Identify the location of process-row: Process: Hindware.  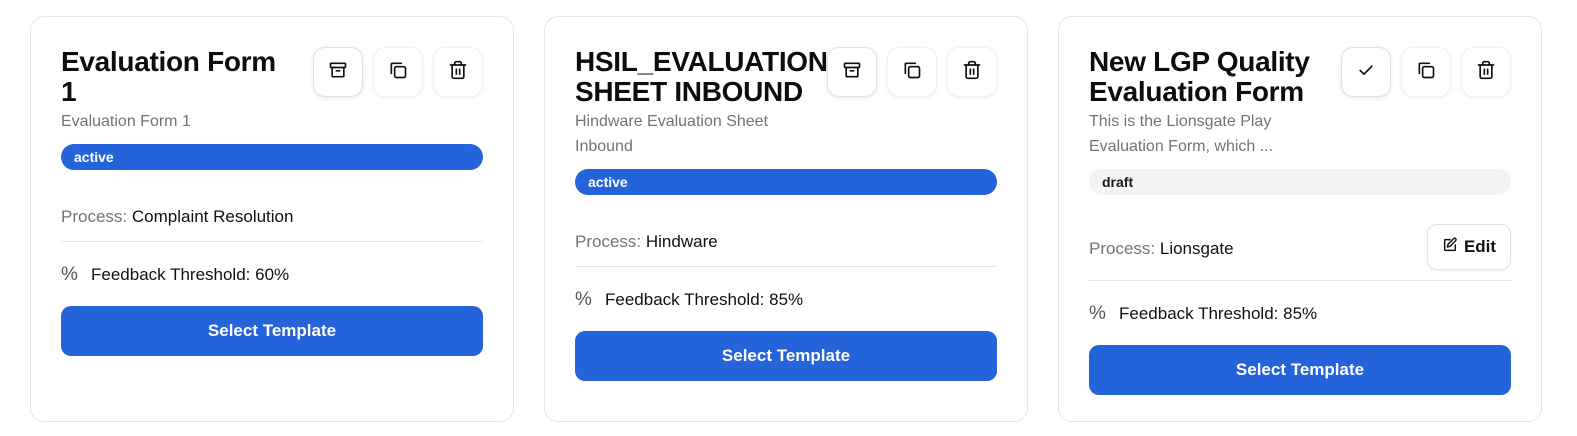
(786, 242).